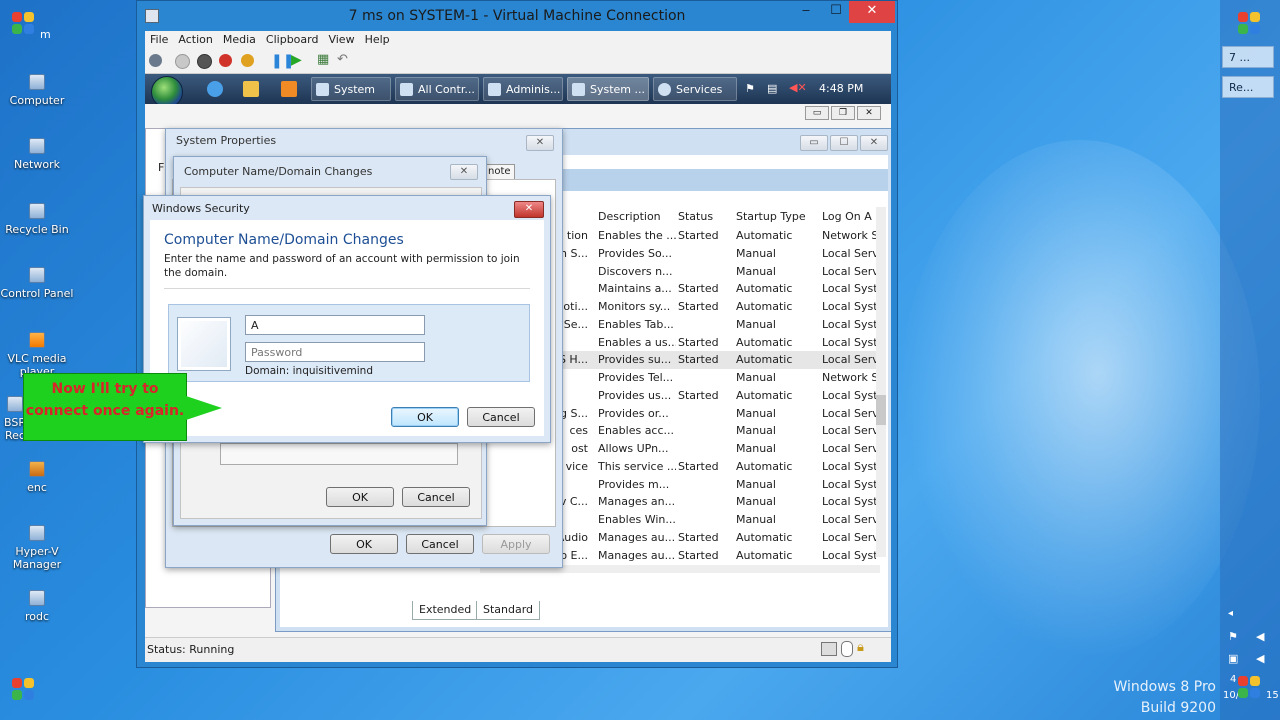 This screenshot has width=1280, height=720. What do you see at coordinates (239, 40) in the screenshot?
I see `menu-media: Media` at bounding box center [239, 40].